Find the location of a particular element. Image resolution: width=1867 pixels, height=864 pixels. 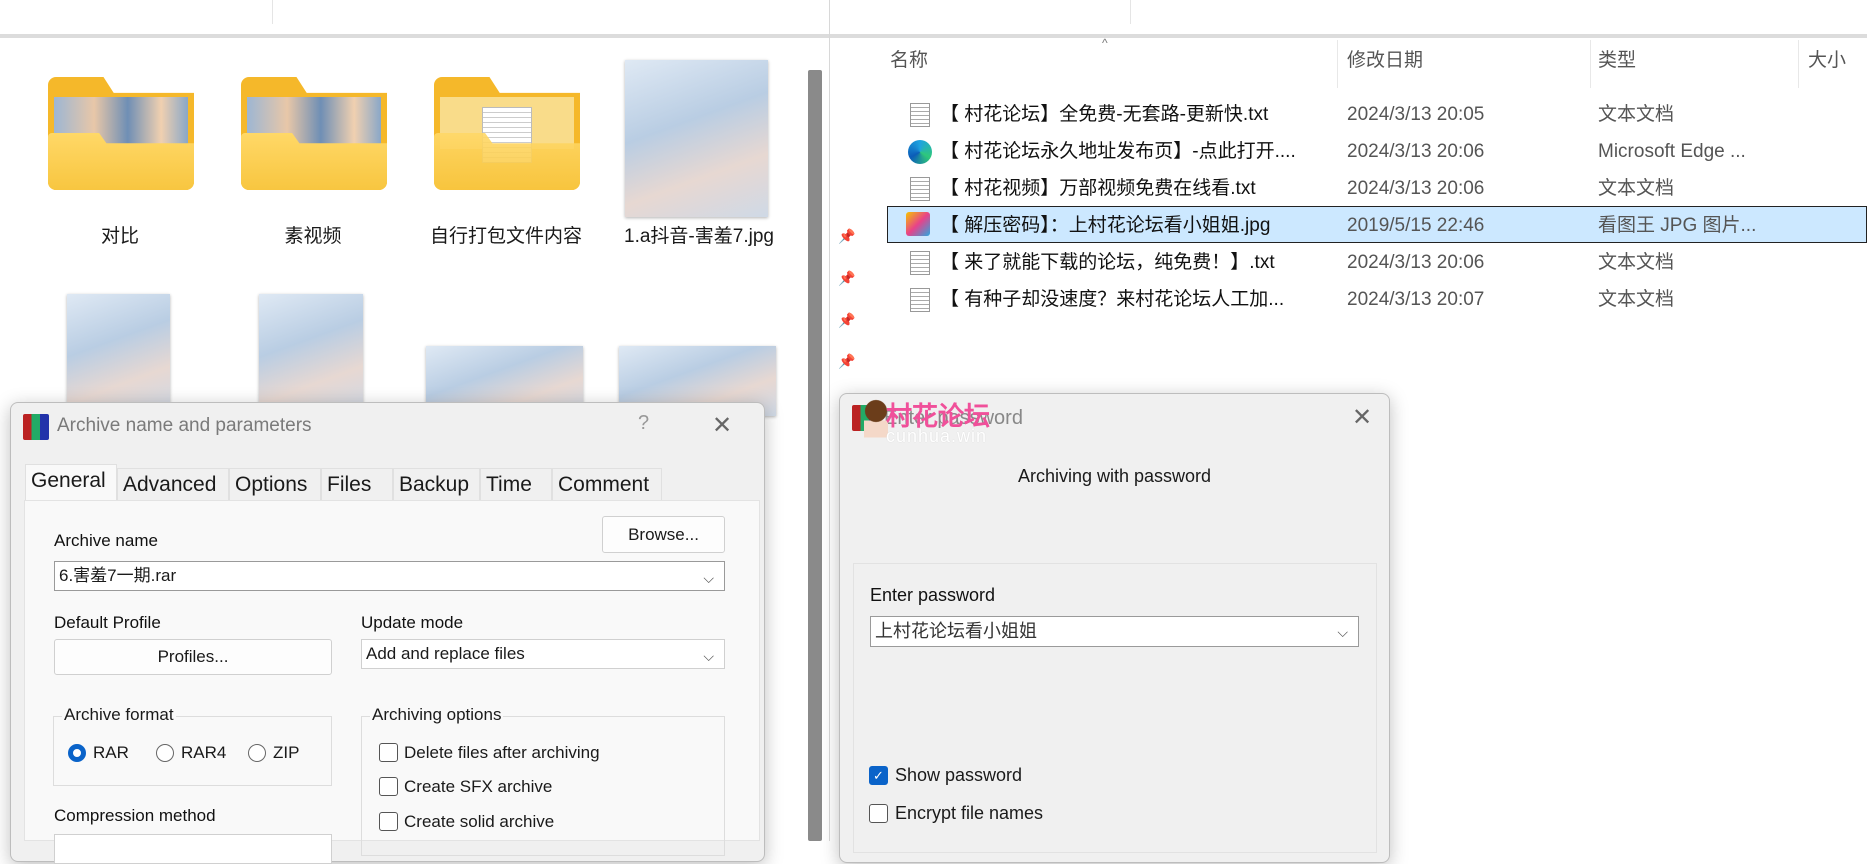

radio-rar-label: RAR is located at coordinates (111, 753).